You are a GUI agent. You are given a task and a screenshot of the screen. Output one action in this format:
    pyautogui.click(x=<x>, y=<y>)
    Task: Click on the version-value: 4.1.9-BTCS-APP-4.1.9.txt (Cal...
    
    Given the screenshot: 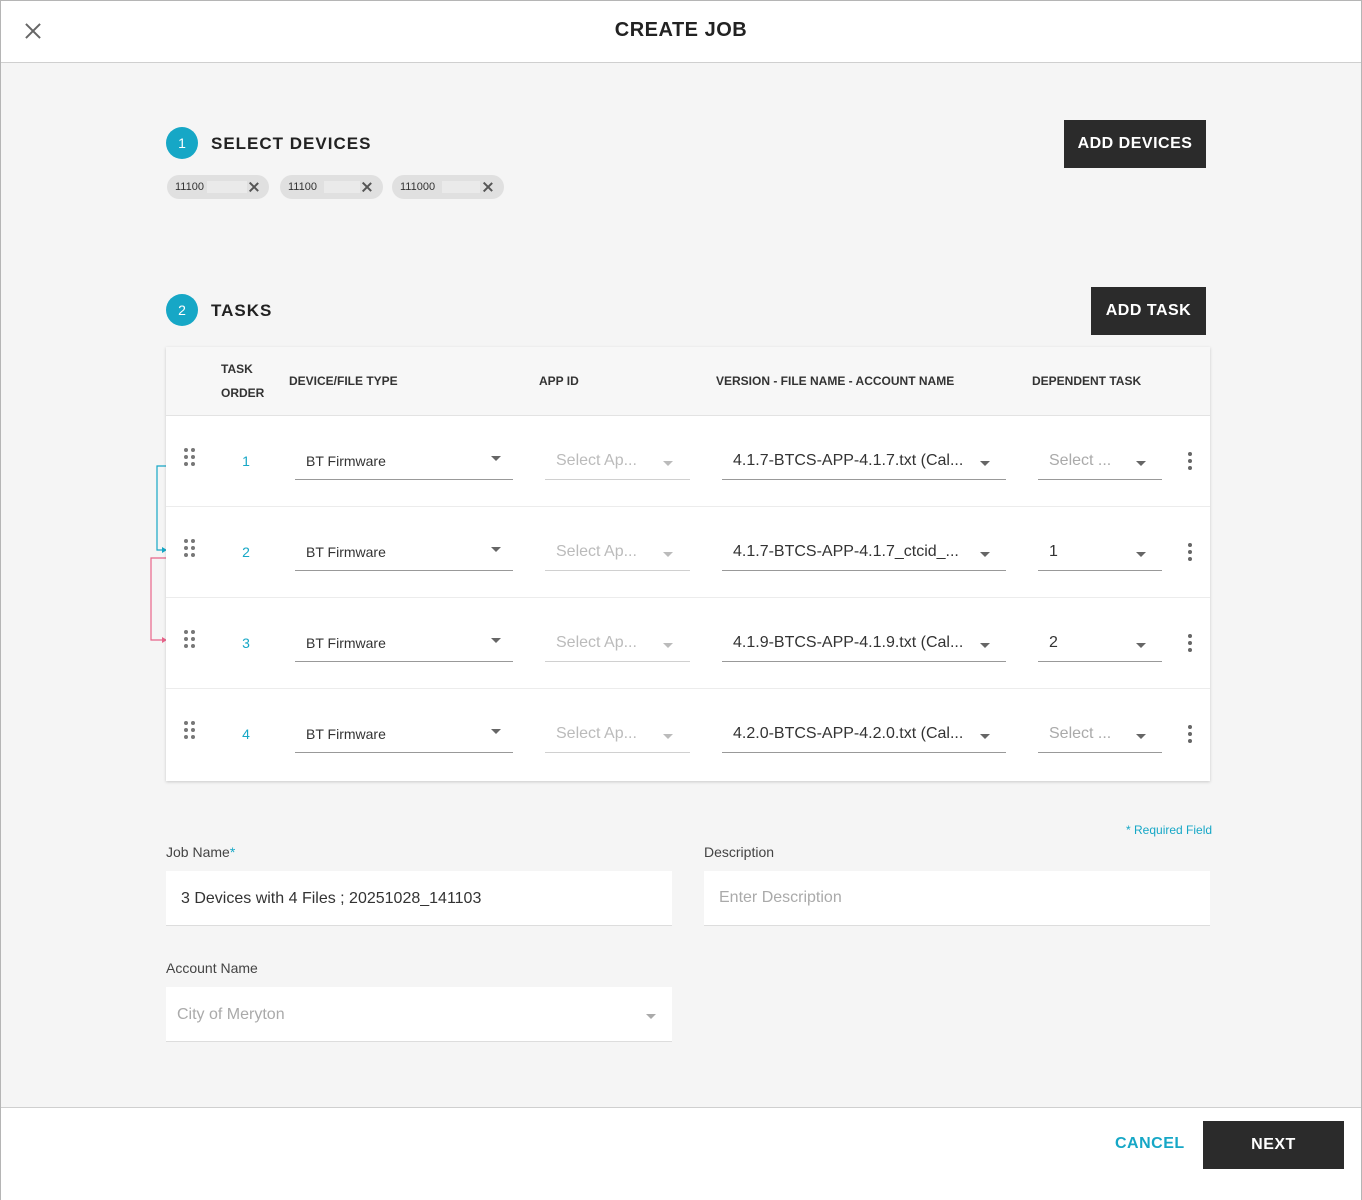 What is the action you would take?
    pyautogui.click(x=848, y=642)
    